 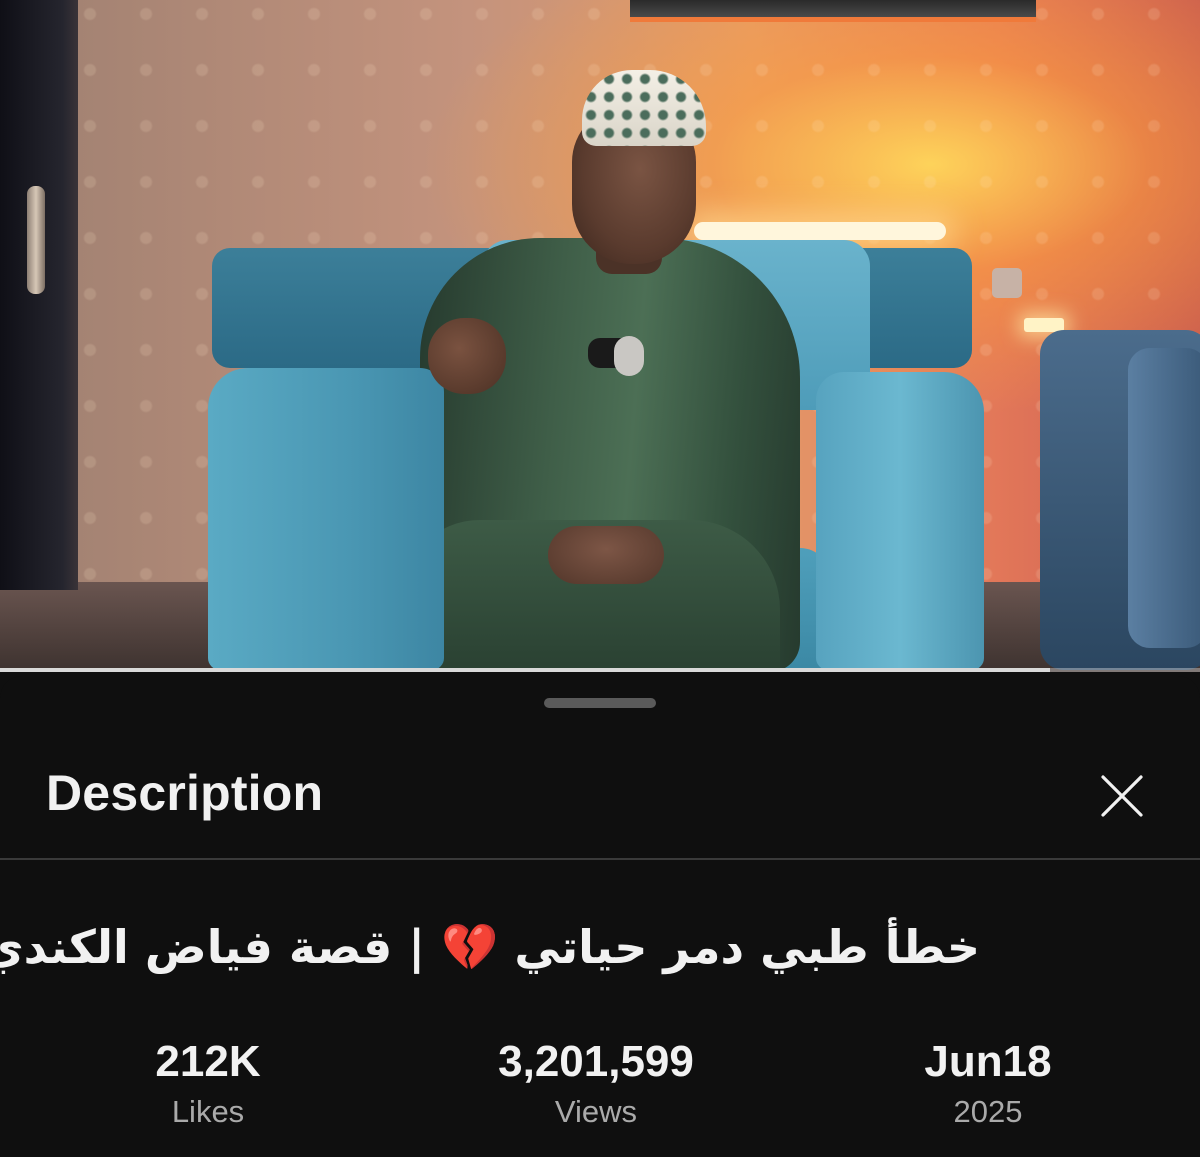 What do you see at coordinates (185, 793) in the screenshot?
I see `sheet-title: Description` at bounding box center [185, 793].